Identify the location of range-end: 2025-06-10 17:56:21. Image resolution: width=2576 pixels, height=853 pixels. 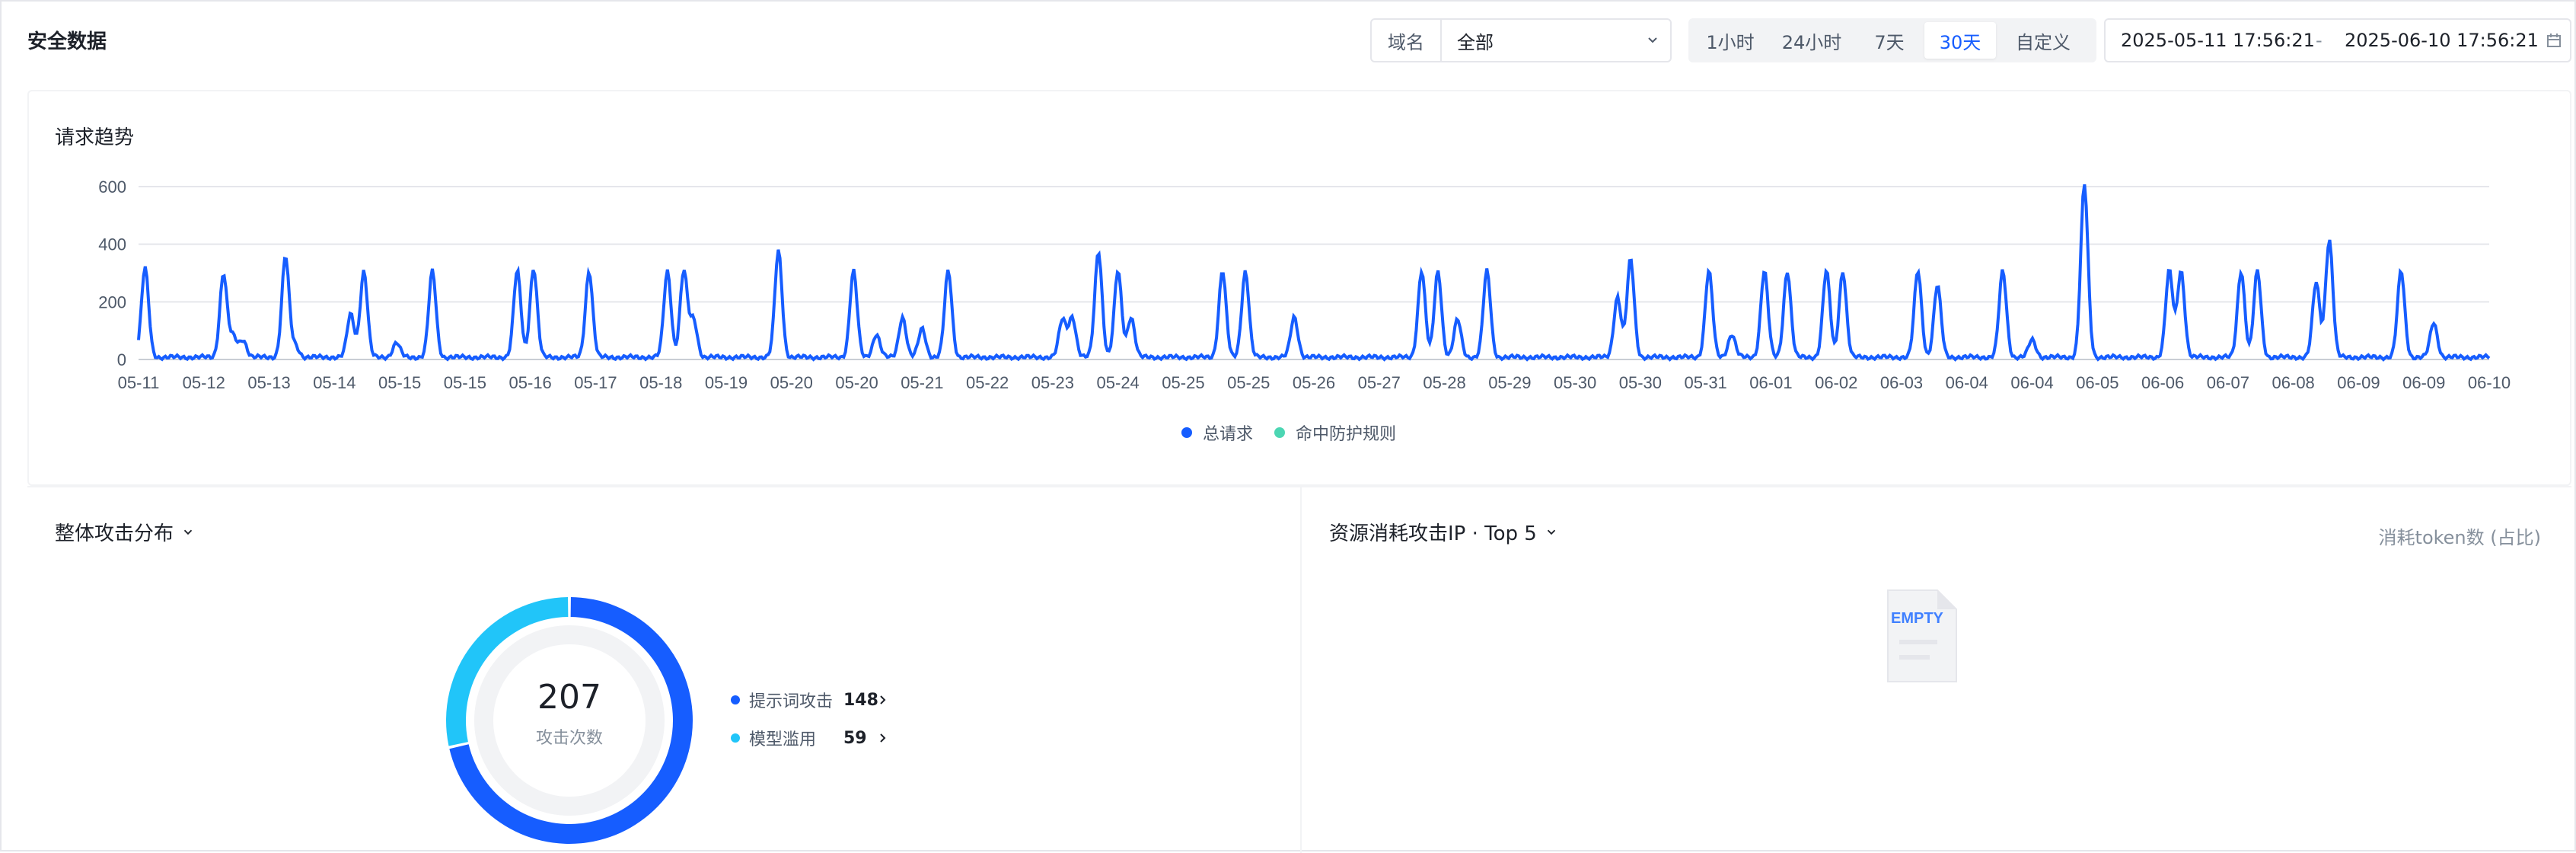
(2442, 40).